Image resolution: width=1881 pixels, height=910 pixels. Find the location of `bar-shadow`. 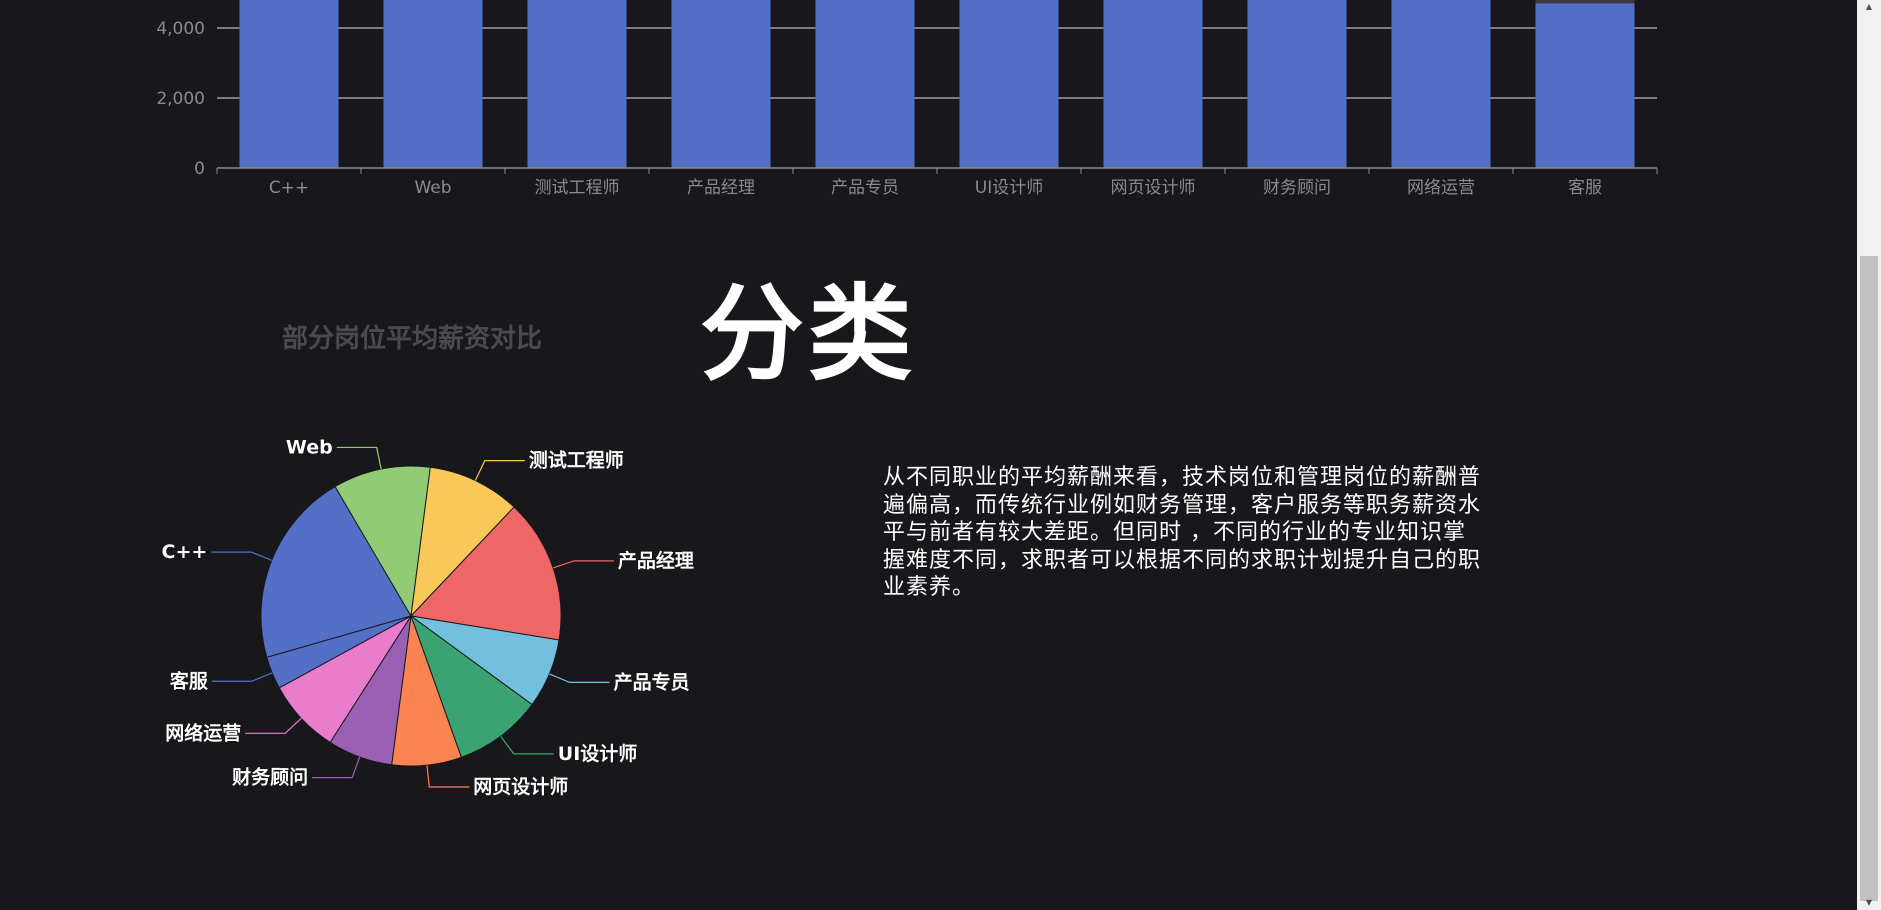

bar-shadow is located at coordinates (1585, 2).